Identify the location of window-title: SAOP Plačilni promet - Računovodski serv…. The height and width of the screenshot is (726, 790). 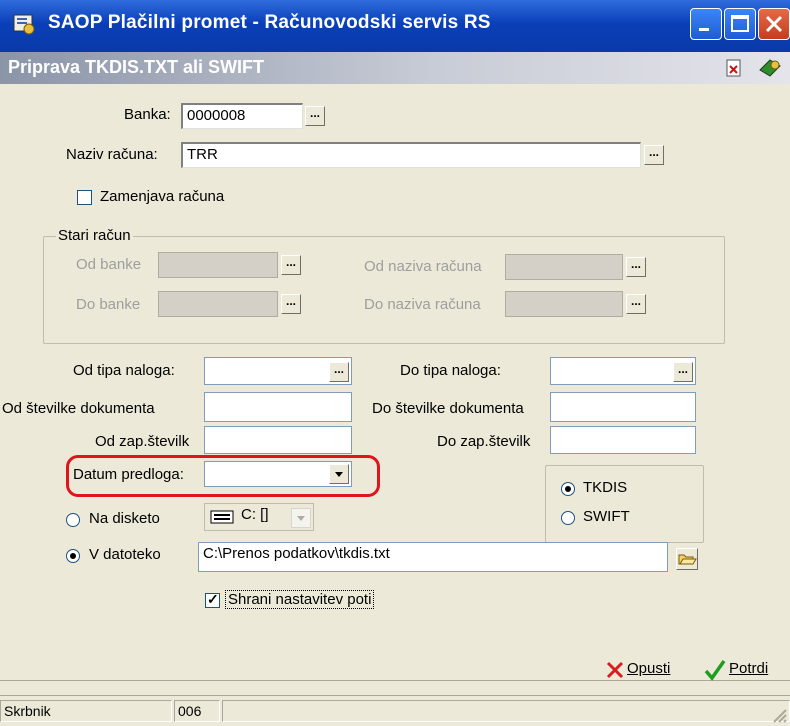
(269, 22).